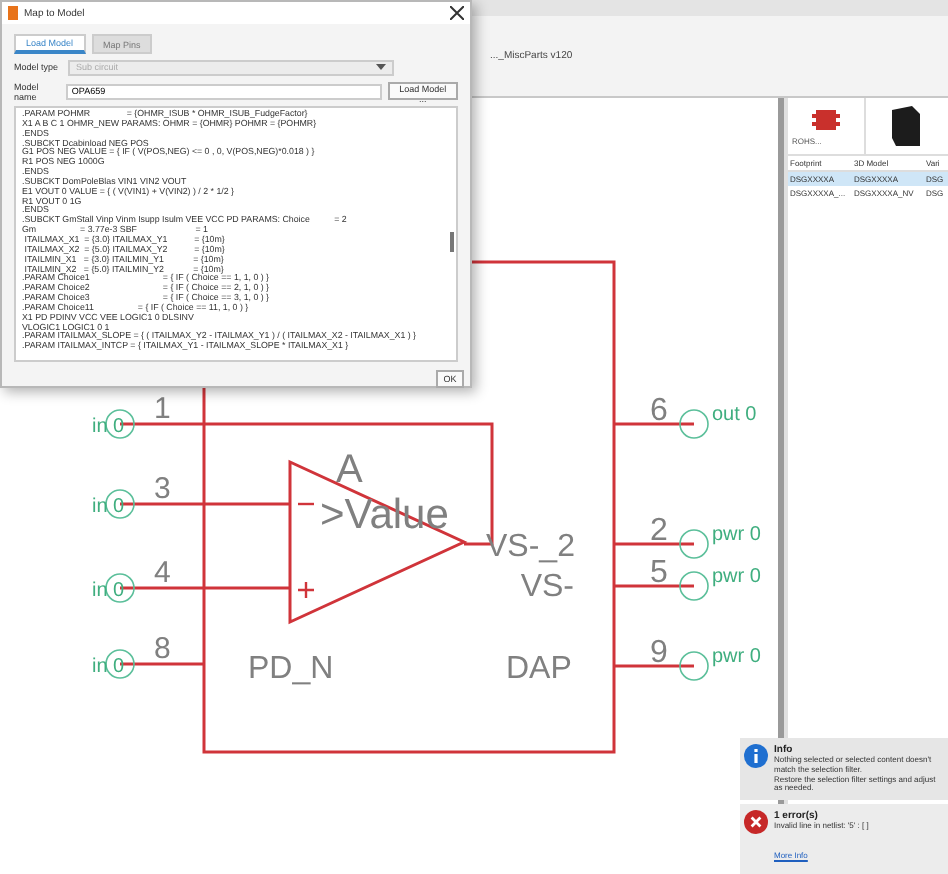  I want to click on minus-icon, so click(306, 504).